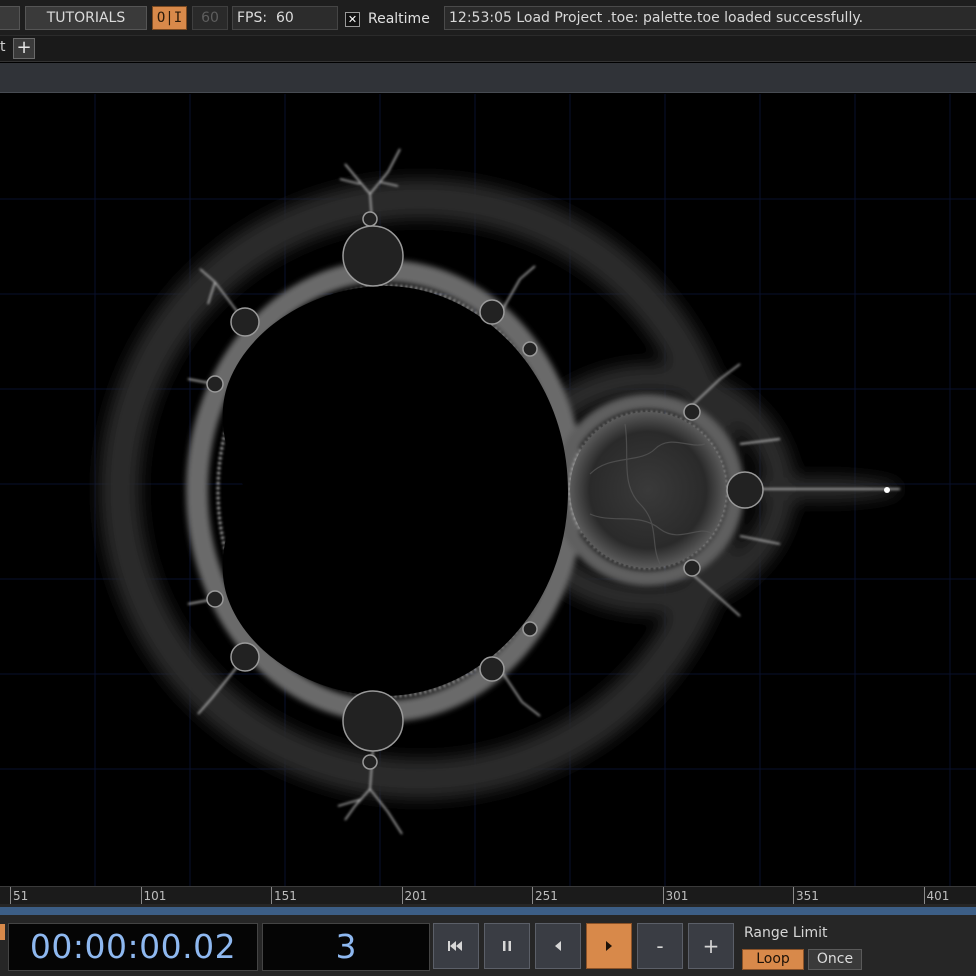 The image size is (976, 976). I want to click on pause-icon, so click(507, 946).